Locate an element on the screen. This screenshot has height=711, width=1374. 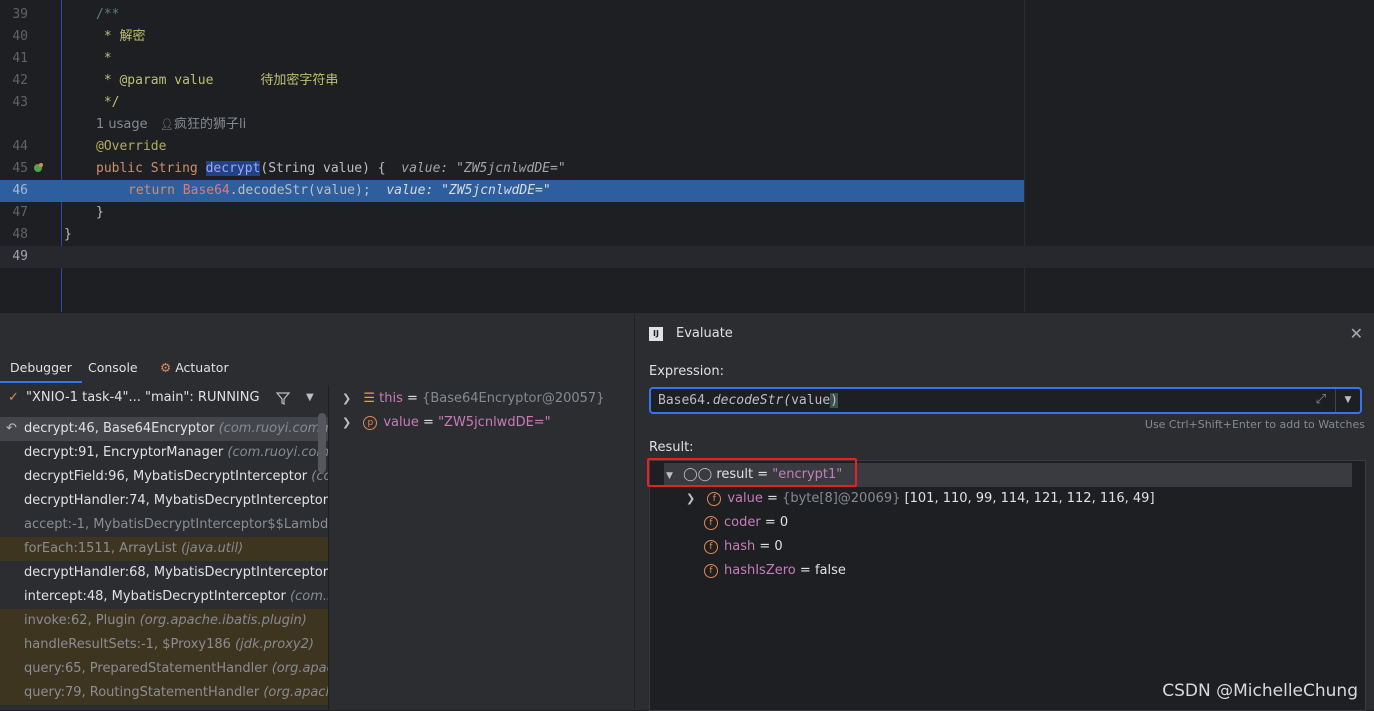
method-name: decrypt is located at coordinates (233, 168).